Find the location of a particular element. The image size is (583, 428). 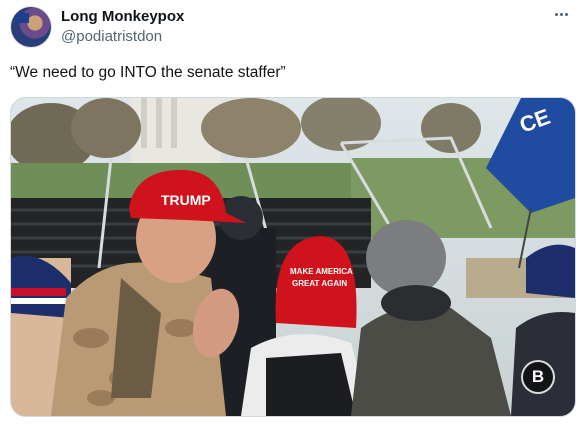

more-options-button is located at coordinates (561, 14).